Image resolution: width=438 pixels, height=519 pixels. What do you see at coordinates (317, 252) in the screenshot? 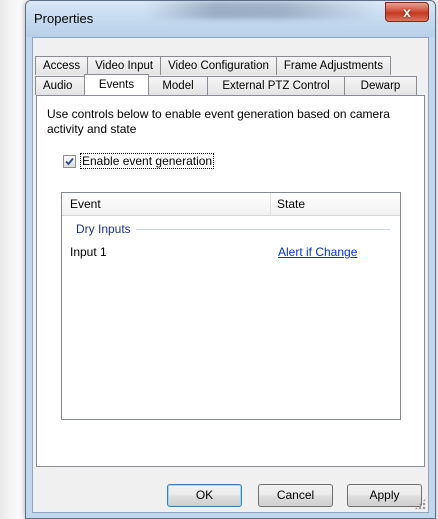
I see `event-item-state-link: Alert if Change` at bounding box center [317, 252].